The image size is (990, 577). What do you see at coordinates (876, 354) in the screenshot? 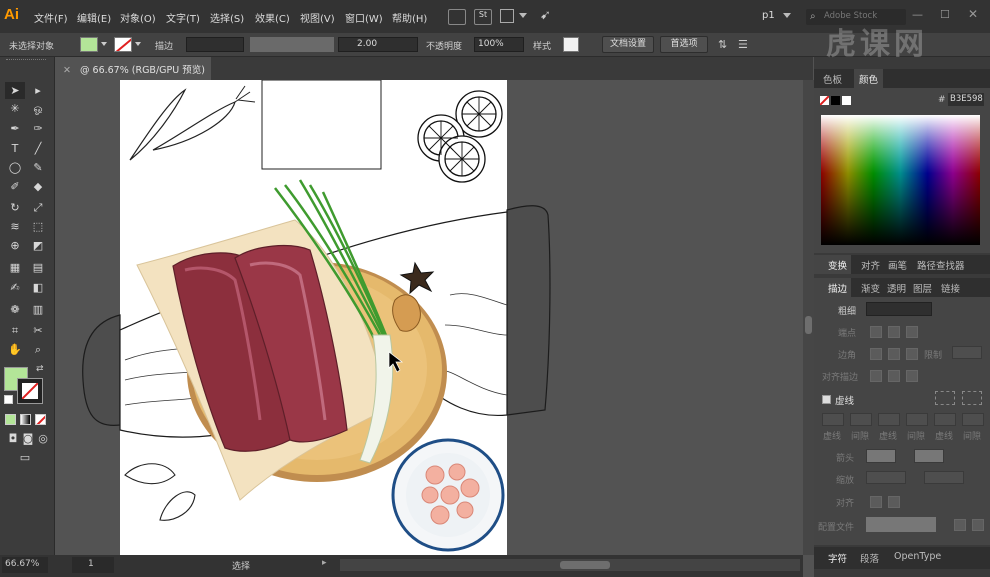
I see `miter-join-icon` at bounding box center [876, 354].